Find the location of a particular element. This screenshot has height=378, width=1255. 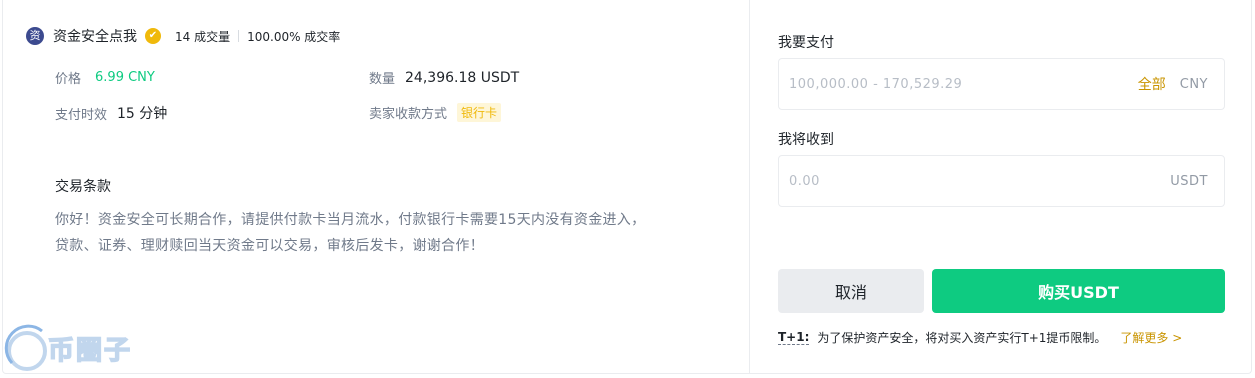

receive-amount-field: 0.00 USDT is located at coordinates (1001, 181).